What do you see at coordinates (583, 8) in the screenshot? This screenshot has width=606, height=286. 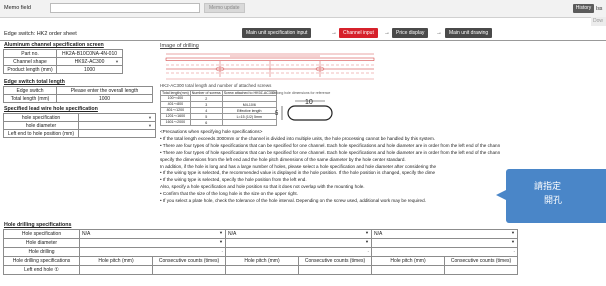 I see `history-button: History` at bounding box center [583, 8].